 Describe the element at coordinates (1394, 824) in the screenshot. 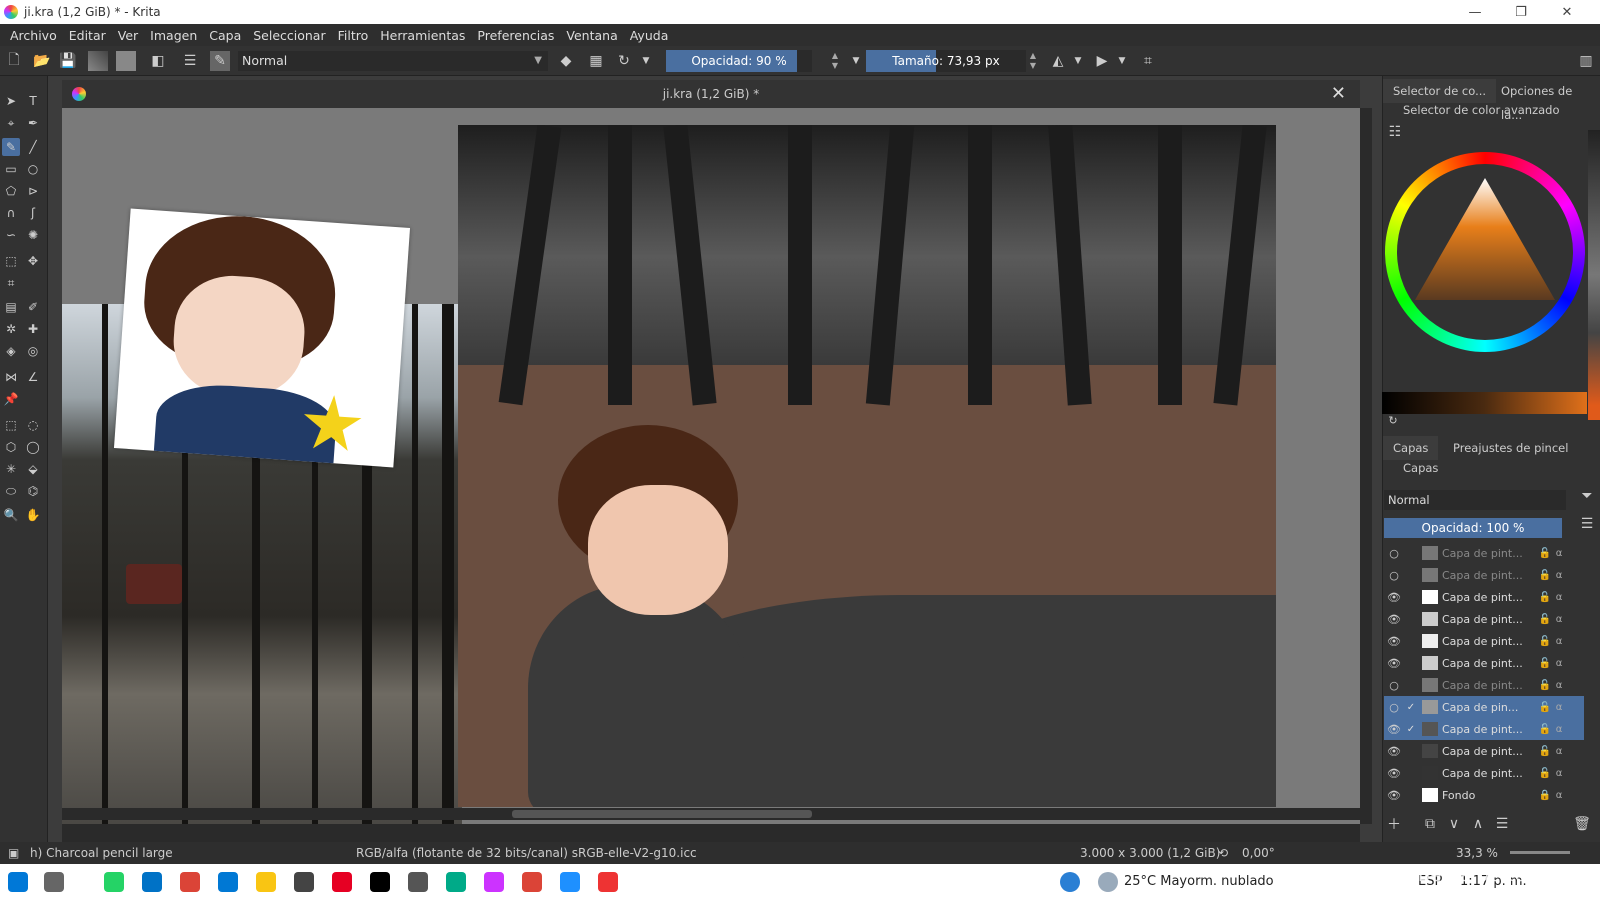

I see `add-layer-icon: ＋` at that location.